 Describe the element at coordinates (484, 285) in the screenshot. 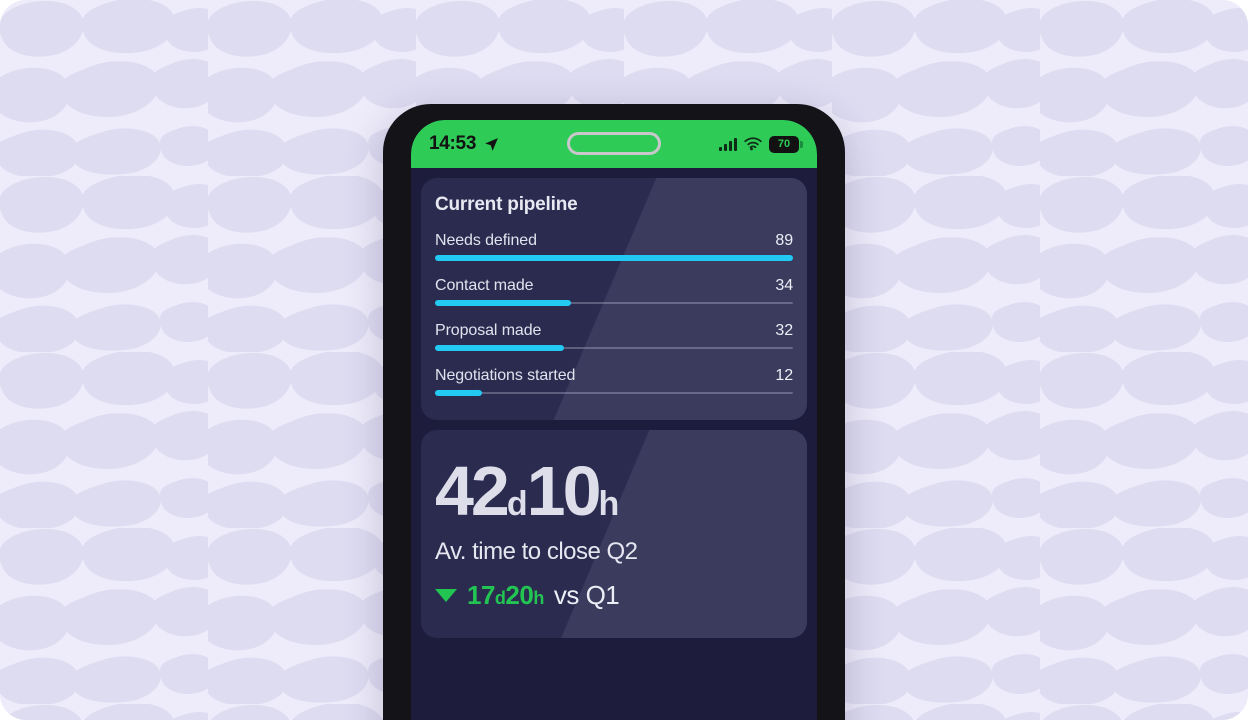

I see `metric-label: Contact made` at that location.